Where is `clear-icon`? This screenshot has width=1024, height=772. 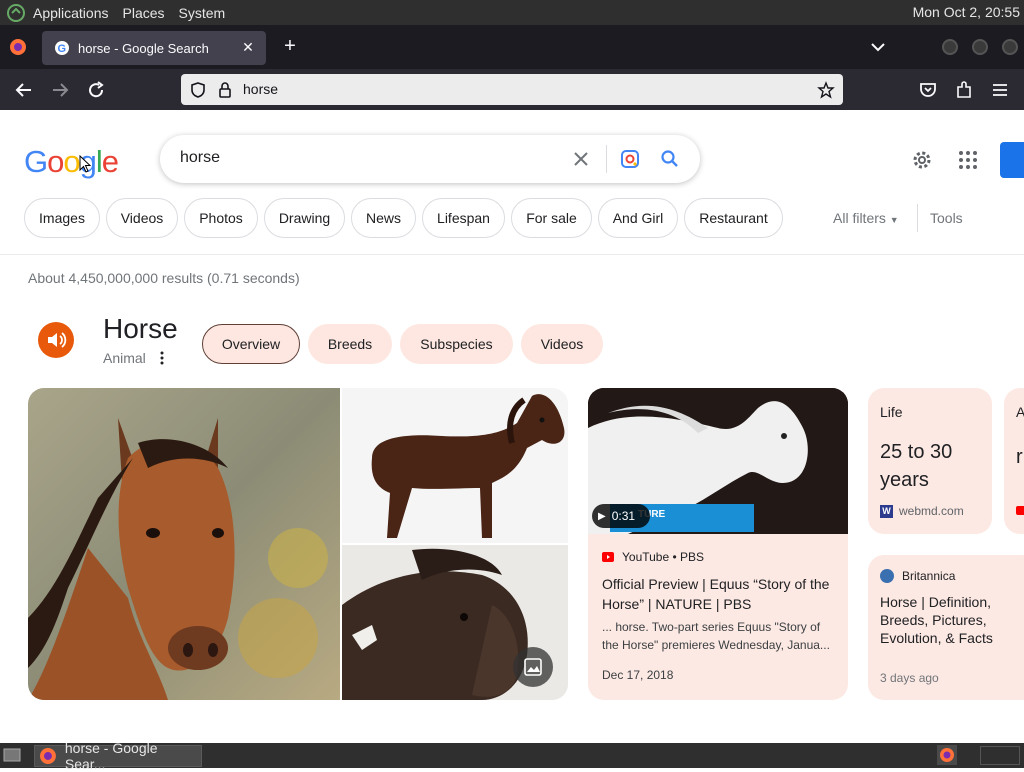 clear-icon is located at coordinates (581, 159).